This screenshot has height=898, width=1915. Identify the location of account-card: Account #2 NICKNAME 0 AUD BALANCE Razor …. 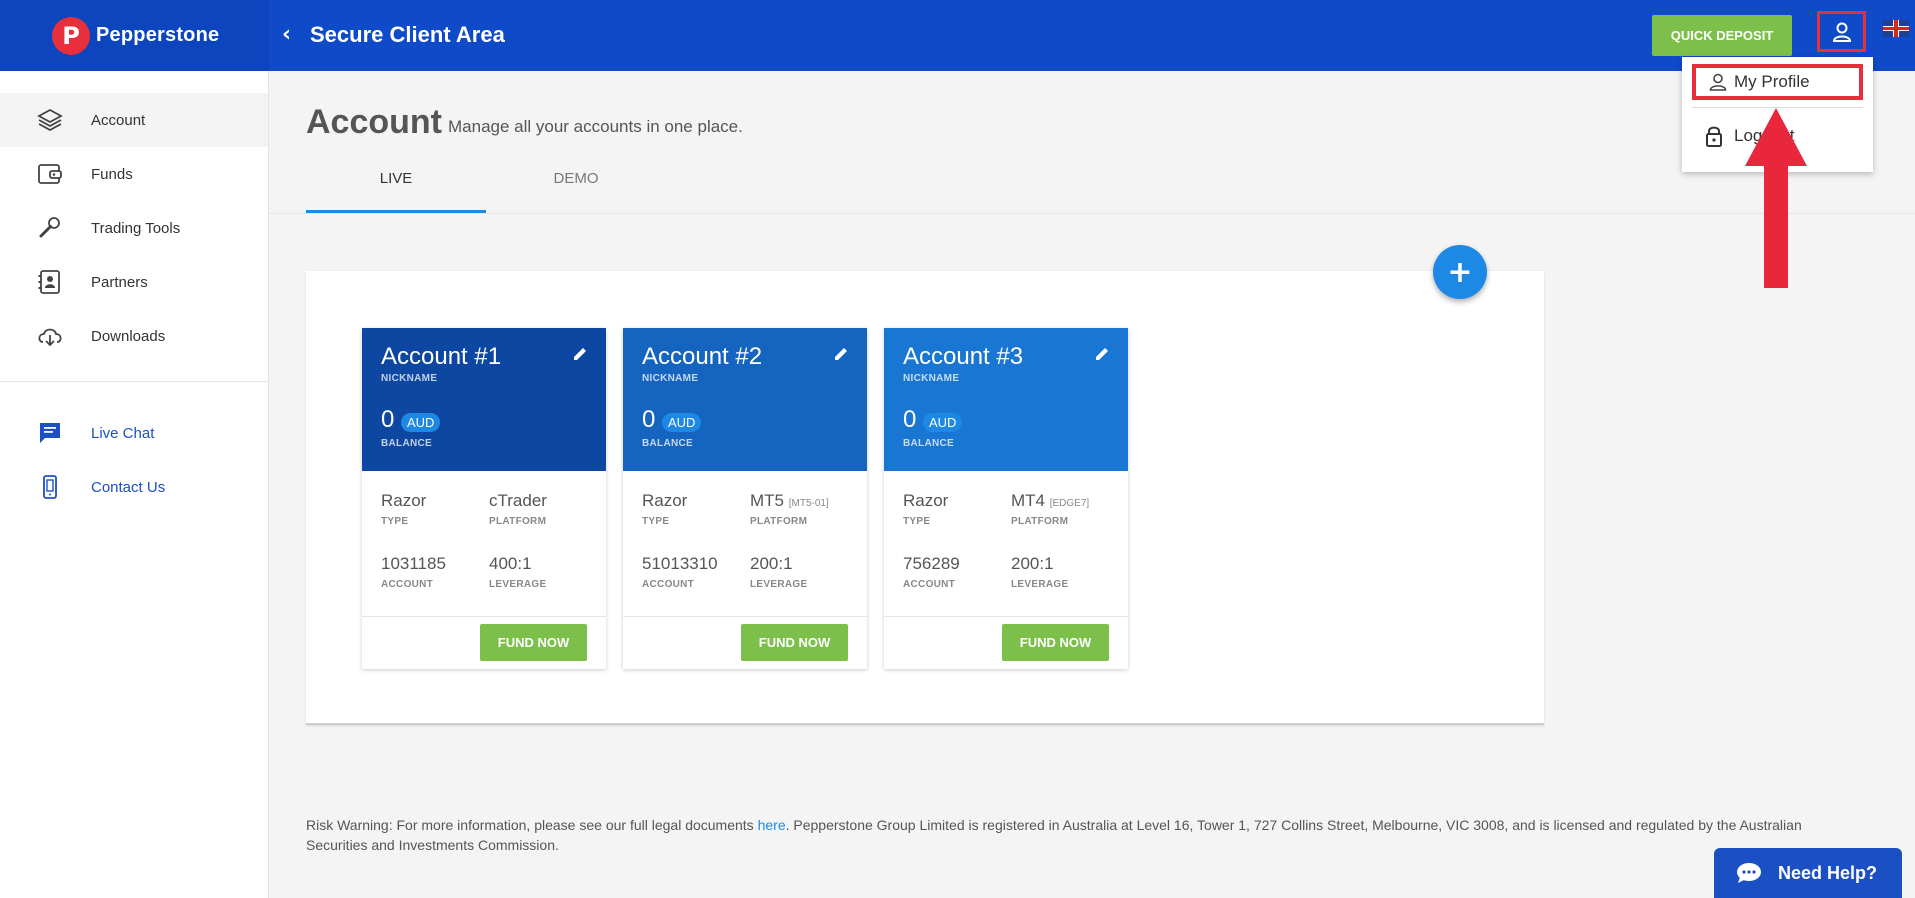
(745, 498).